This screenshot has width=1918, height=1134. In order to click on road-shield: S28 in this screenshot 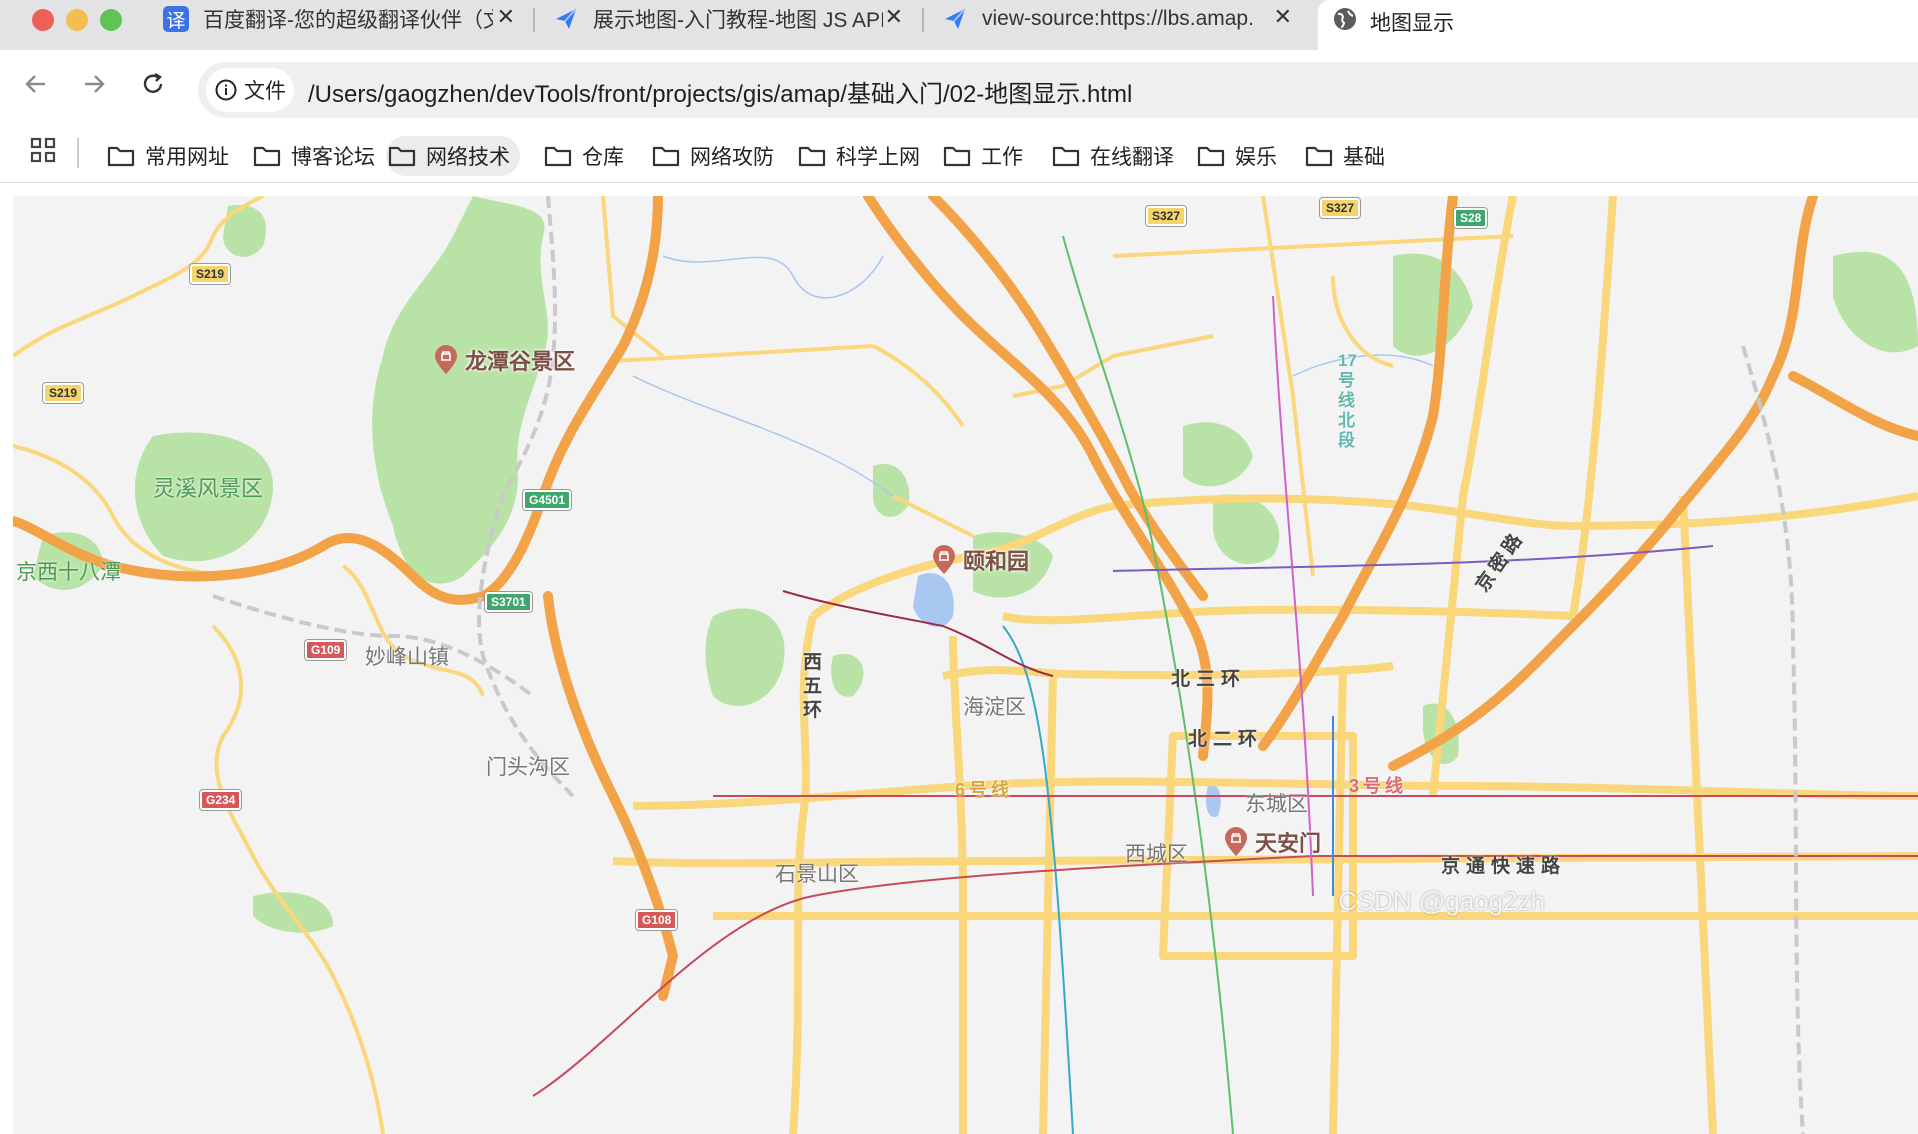, I will do `click(1471, 218)`.